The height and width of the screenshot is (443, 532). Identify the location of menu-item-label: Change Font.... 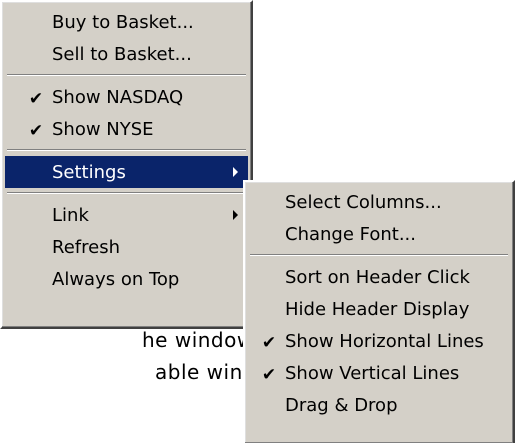
(350, 234).